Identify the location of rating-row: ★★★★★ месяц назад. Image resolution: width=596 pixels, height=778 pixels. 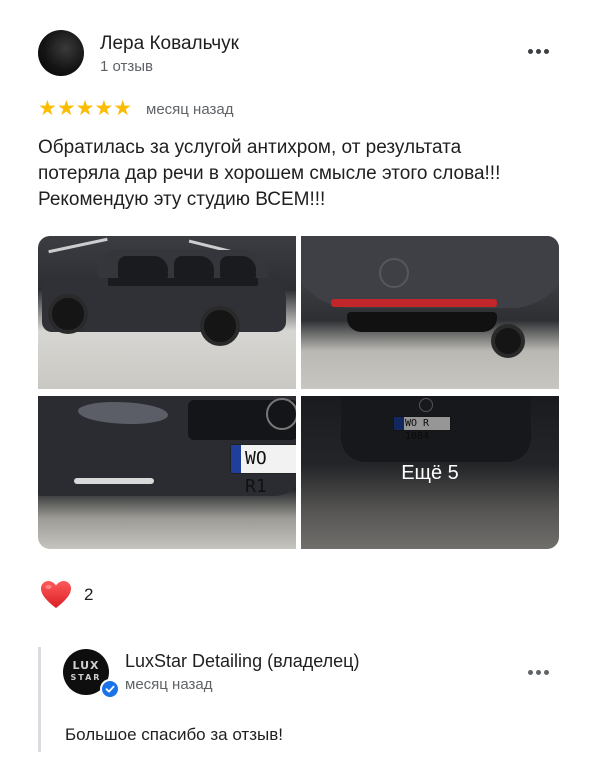
(238, 109).